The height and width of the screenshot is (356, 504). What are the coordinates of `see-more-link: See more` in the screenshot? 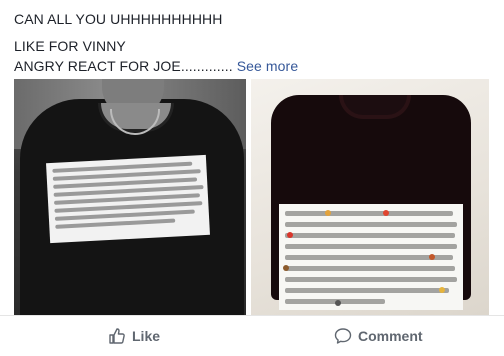 It's located at (268, 66).